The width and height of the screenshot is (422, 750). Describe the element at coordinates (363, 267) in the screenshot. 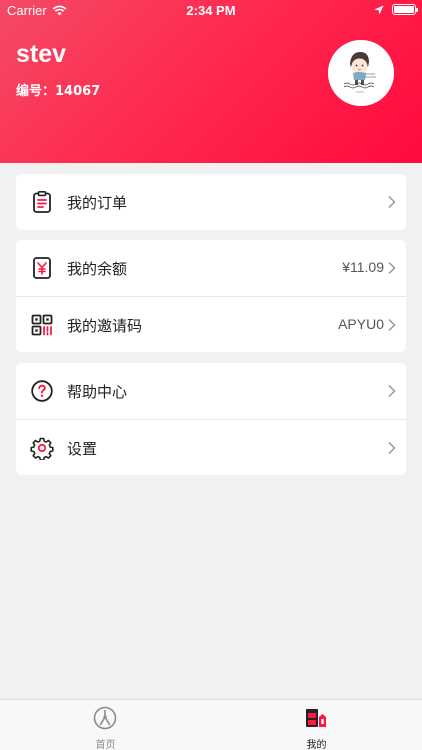

I see `balance-value: ¥11.09` at that location.